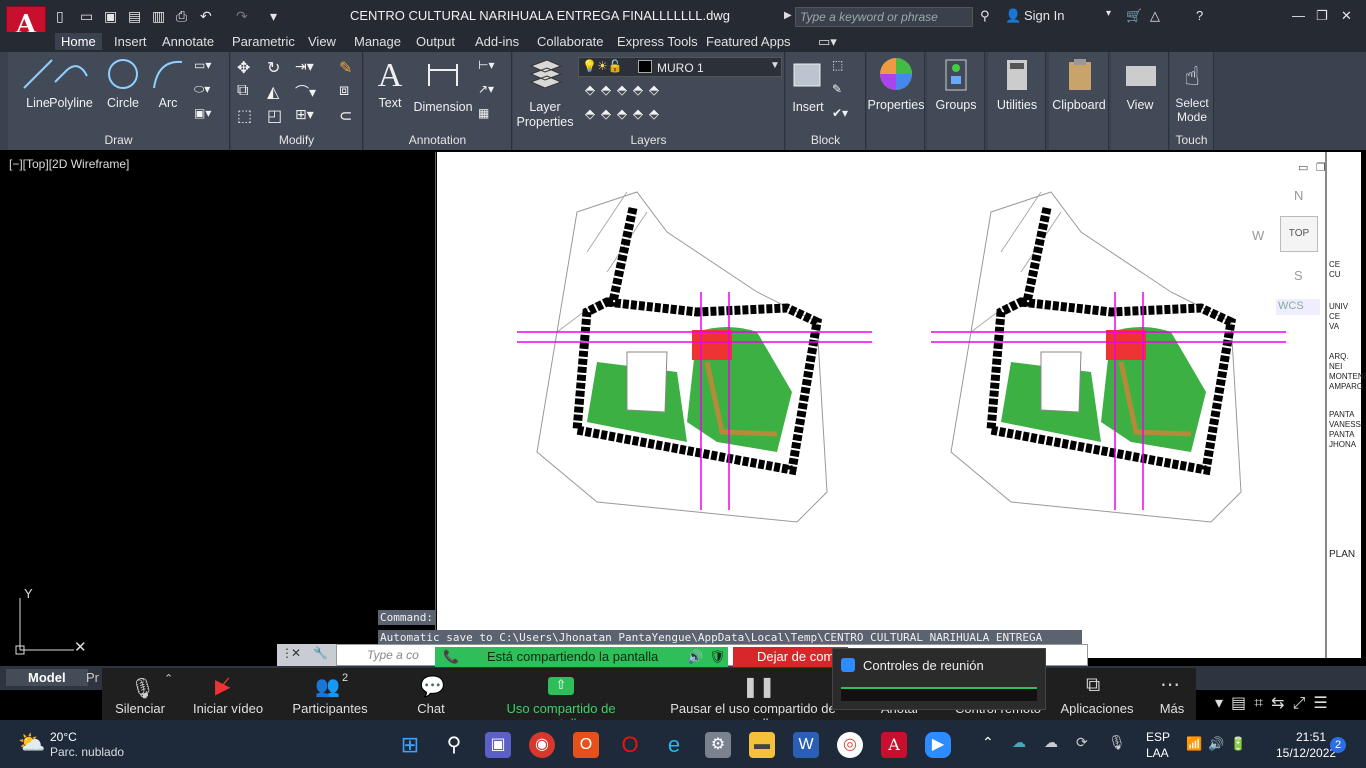 This screenshot has width=1366, height=768. I want to click on microphone-icon: 🎙, so click(142, 688).